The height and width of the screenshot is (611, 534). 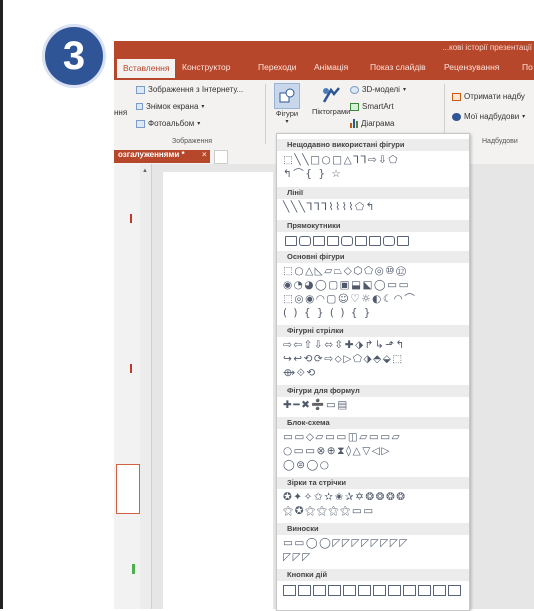 What do you see at coordinates (329, 207) in the screenshot?
I see `shape-row: ╲╲╲⅂⅂⅂⌇⌇⌇⌇⬠↰` at bounding box center [329, 207].